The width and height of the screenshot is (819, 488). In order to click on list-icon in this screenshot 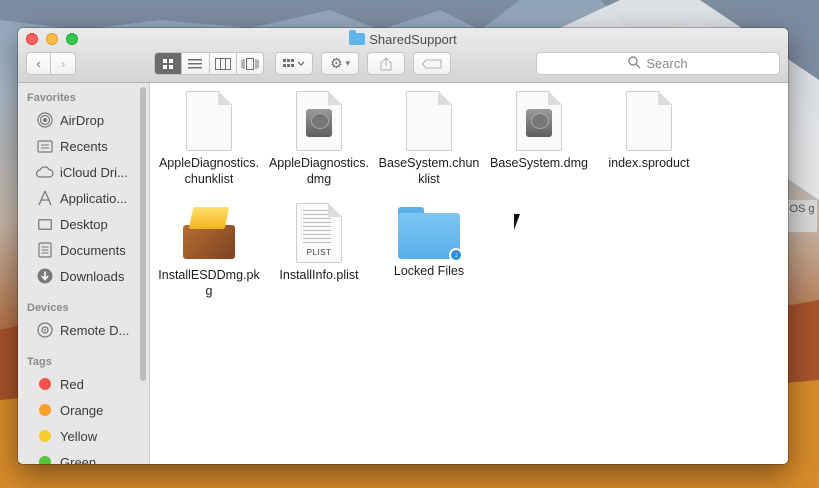, I will do `click(195, 63)`.